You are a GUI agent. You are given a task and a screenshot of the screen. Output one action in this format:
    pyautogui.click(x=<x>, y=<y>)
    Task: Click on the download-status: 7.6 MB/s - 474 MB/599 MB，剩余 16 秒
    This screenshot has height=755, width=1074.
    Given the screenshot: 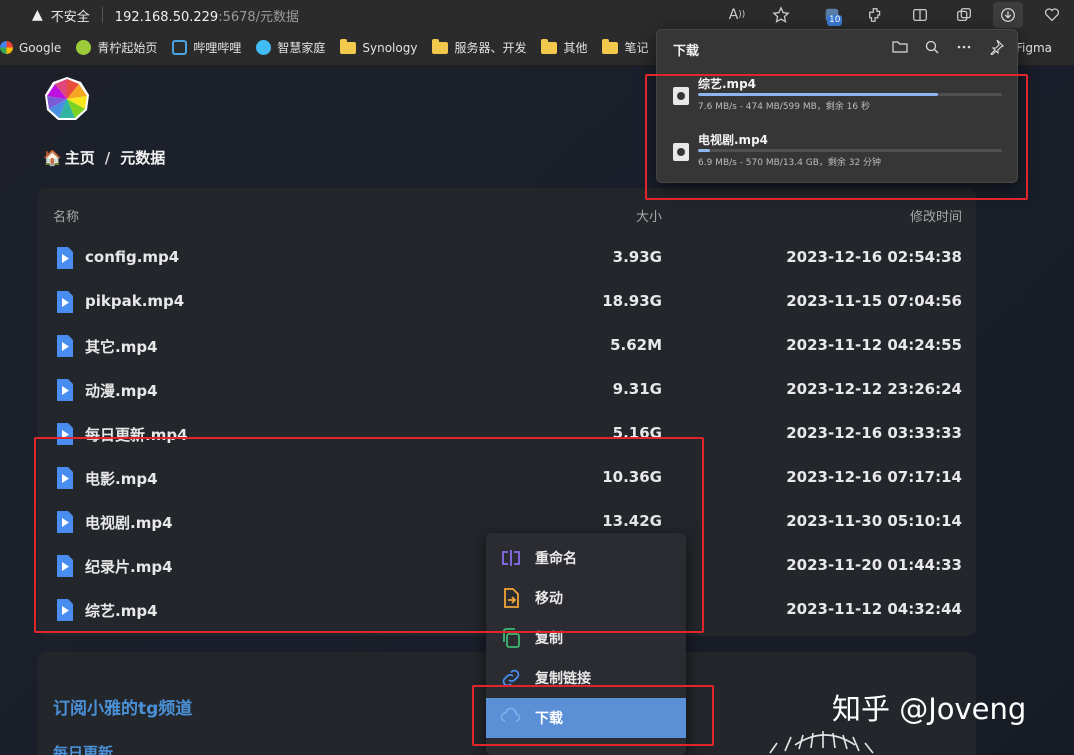 What is the action you would take?
    pyautogui.click(x=784, y=107)
    